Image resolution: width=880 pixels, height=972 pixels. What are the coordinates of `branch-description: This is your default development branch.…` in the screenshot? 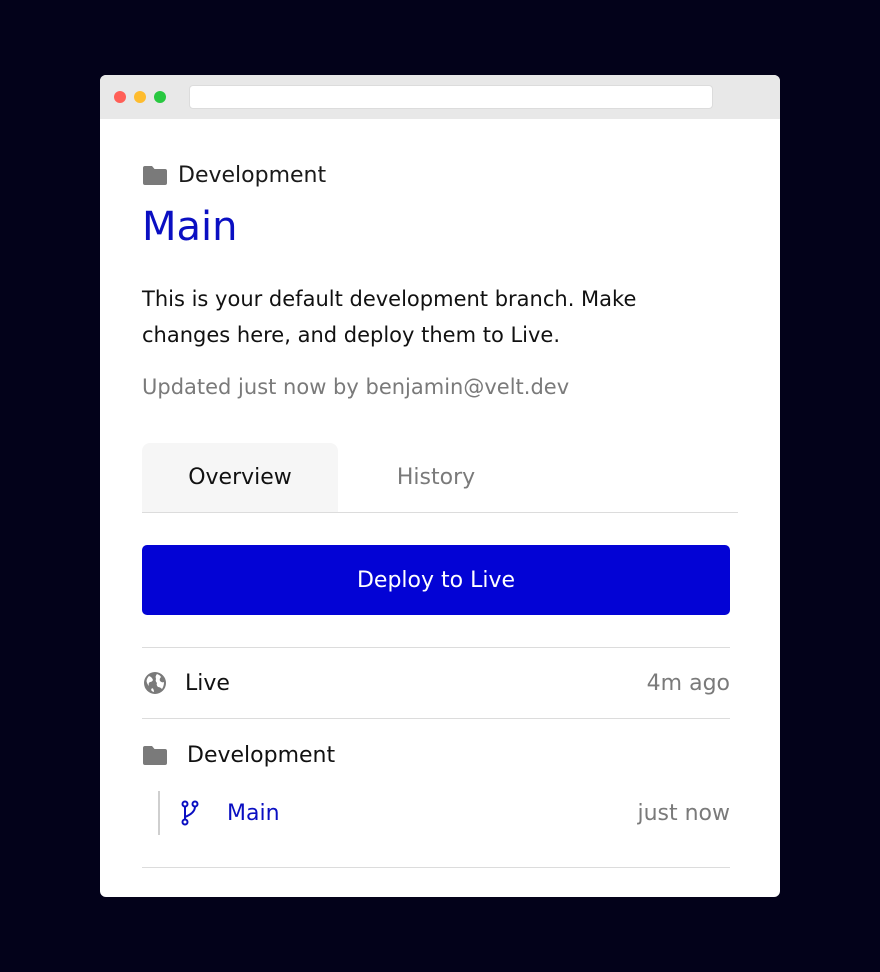 It's located at (389, 317).